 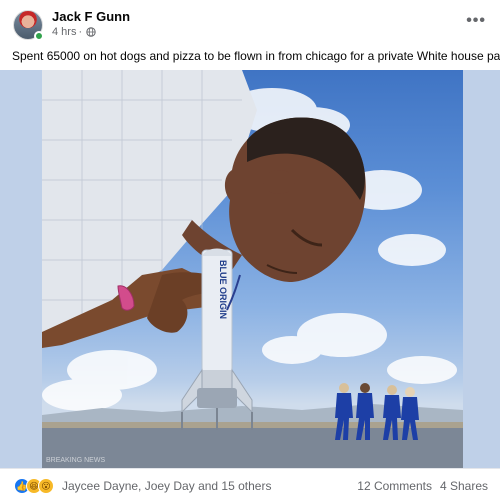 What do you see at coordinates (39, 36) in the screenshot?
I see `online-status-dot` at bounding box center [39, 36].